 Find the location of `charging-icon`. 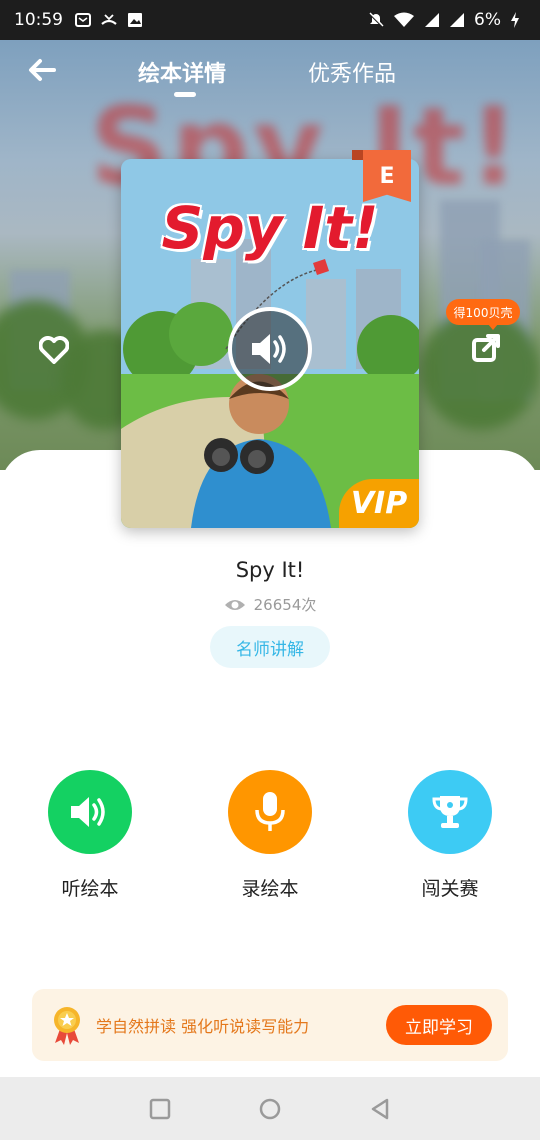

charging-icon is located at coordinates (515, 20).